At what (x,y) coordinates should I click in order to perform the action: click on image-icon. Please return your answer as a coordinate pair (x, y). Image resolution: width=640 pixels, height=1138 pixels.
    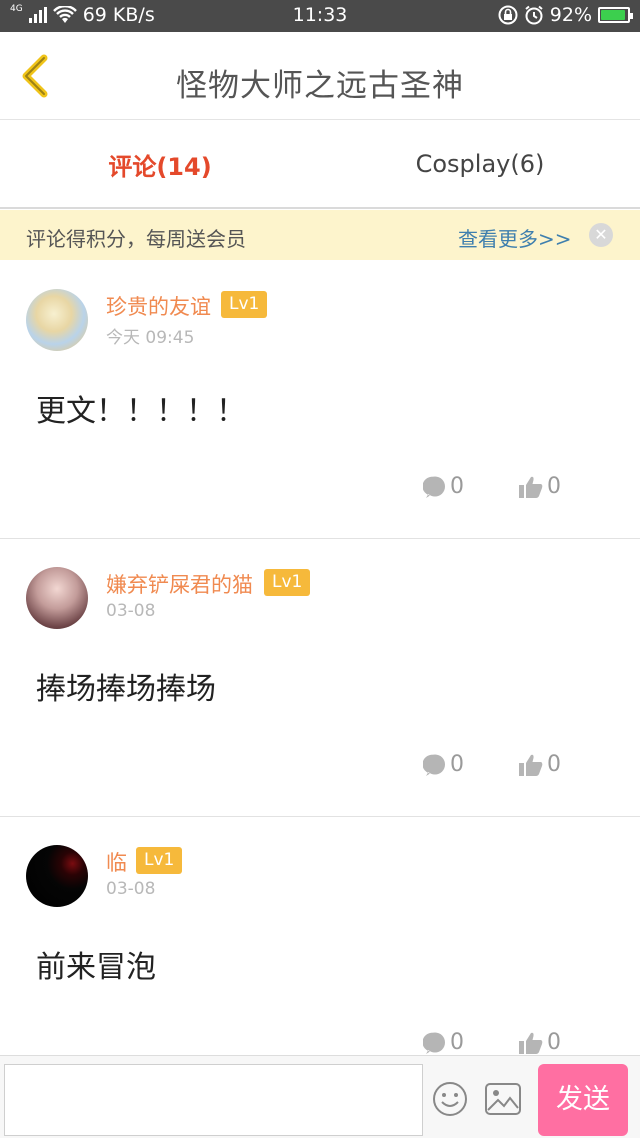
    Looking at the image, I should click on (503, 1099).